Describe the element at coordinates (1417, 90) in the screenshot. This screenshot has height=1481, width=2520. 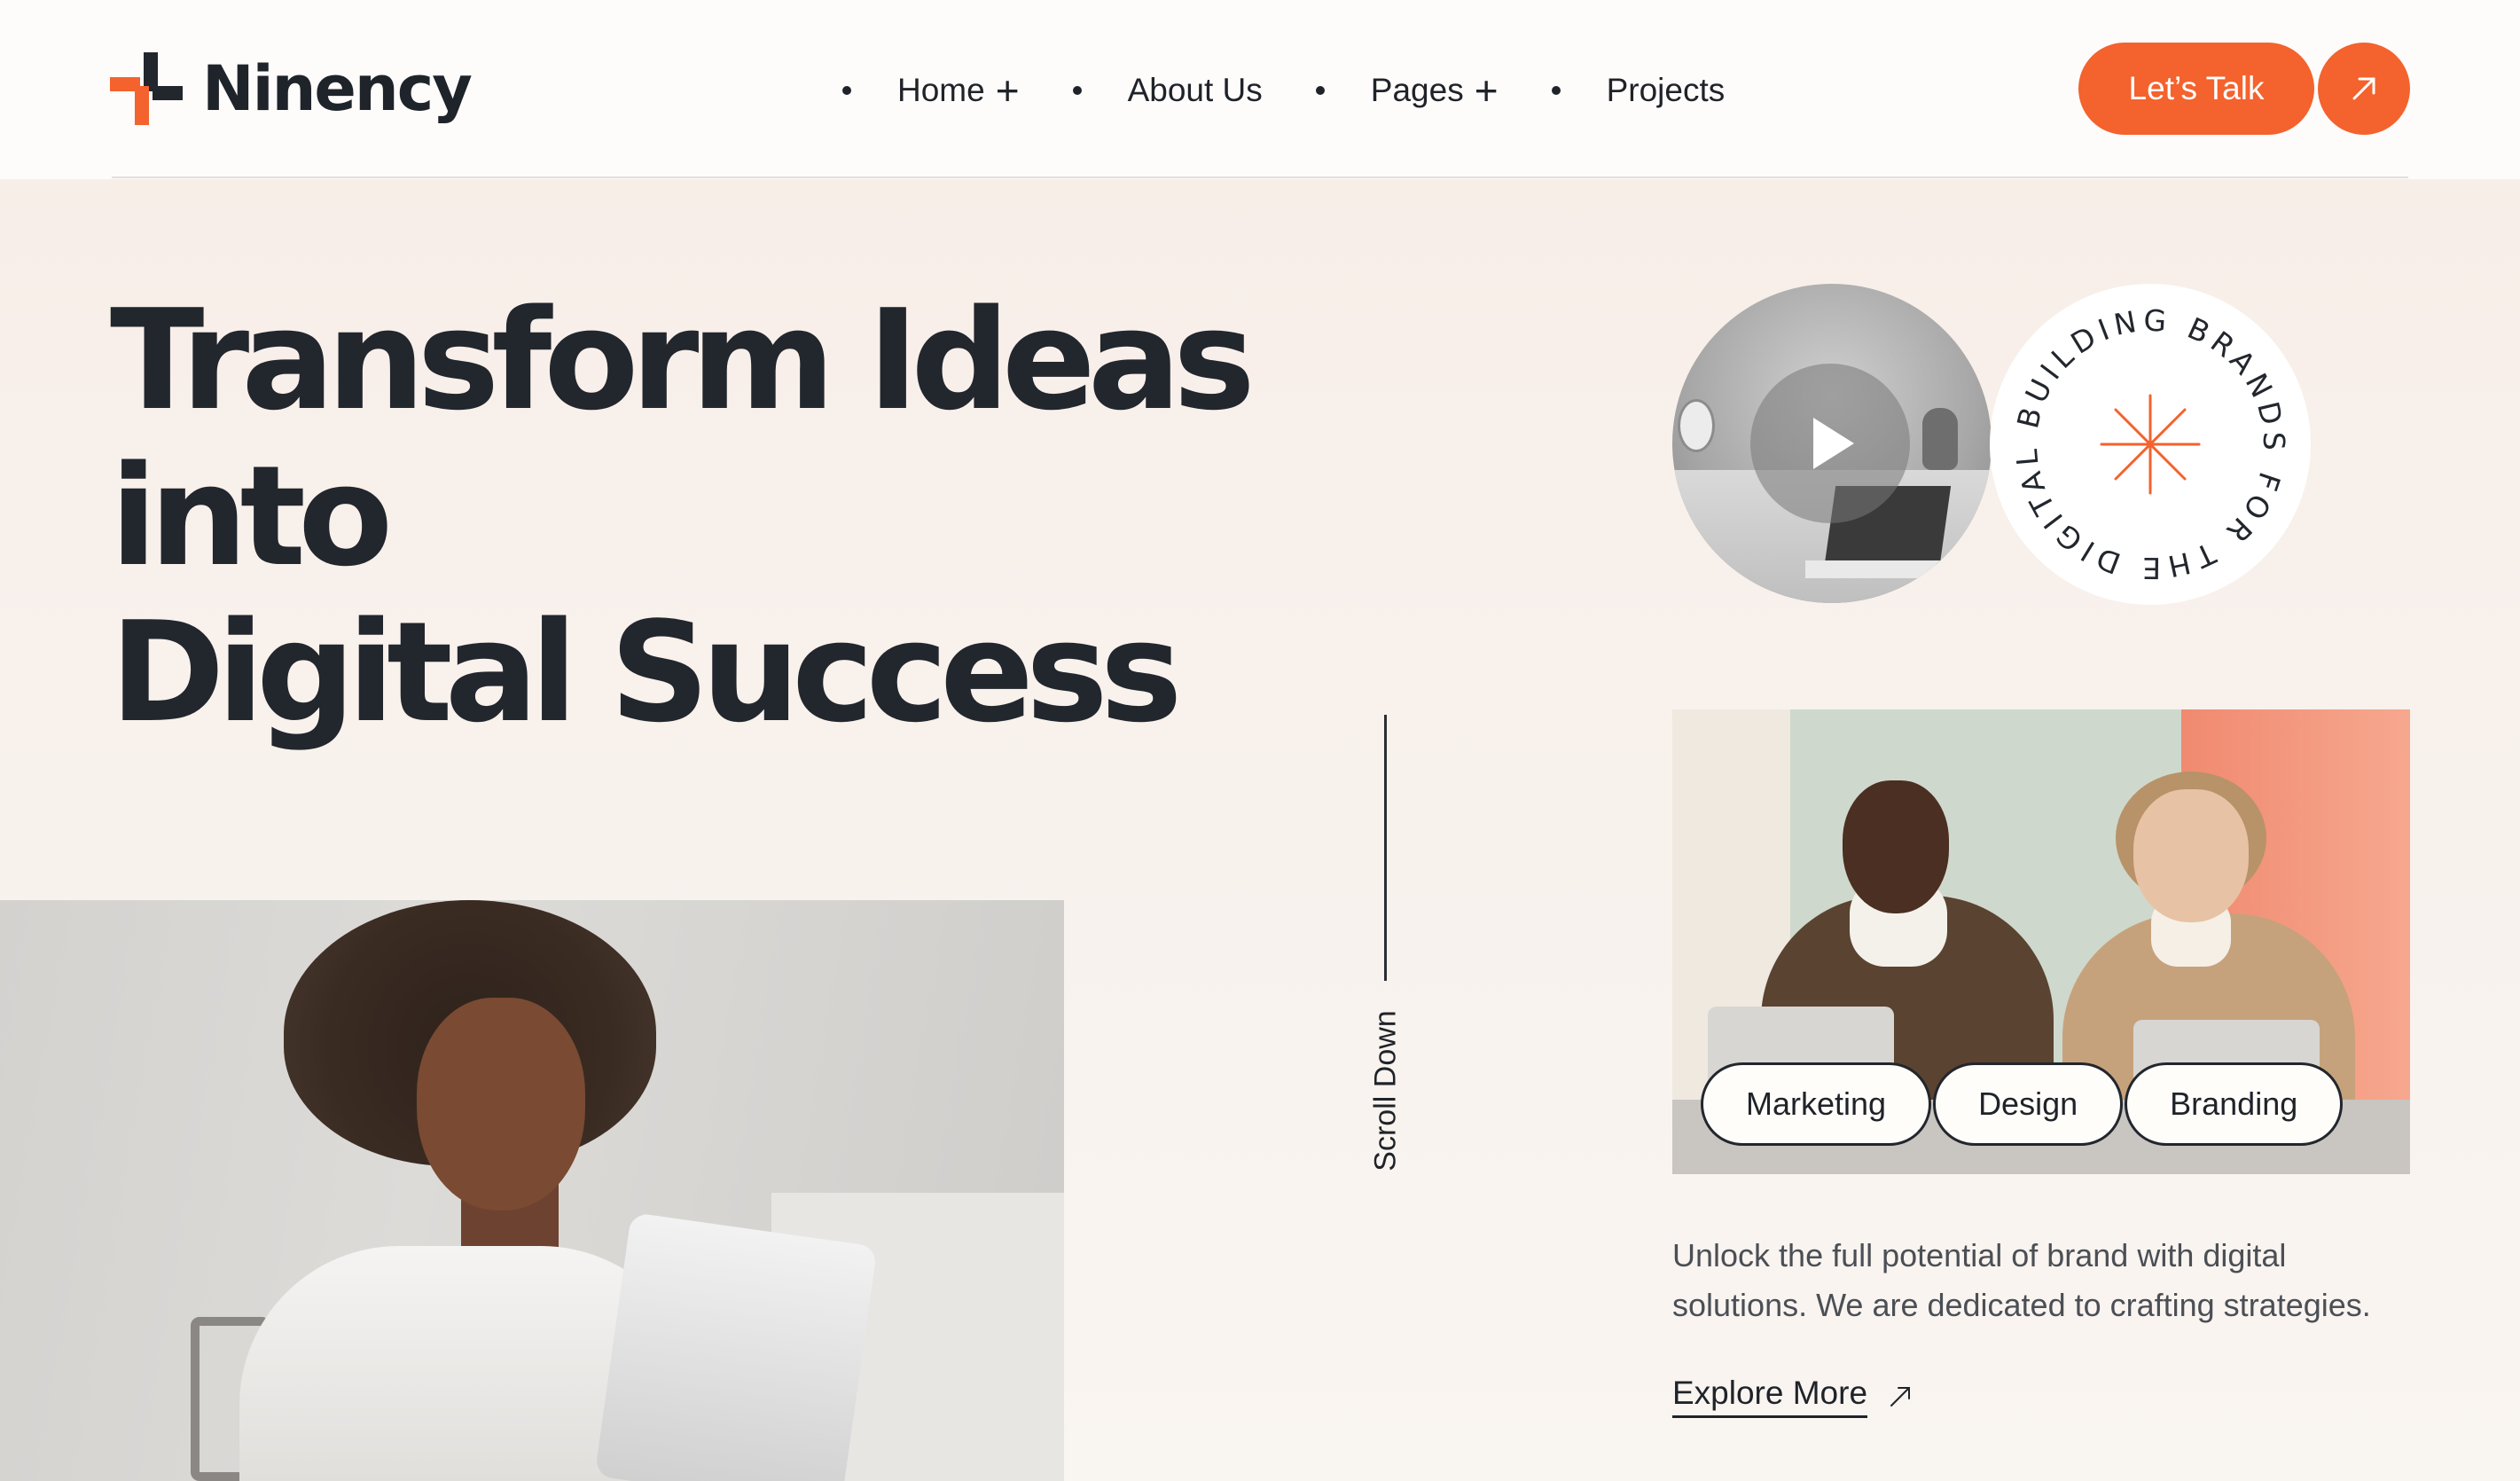
I see `nav-item-label: Pages` at that location.